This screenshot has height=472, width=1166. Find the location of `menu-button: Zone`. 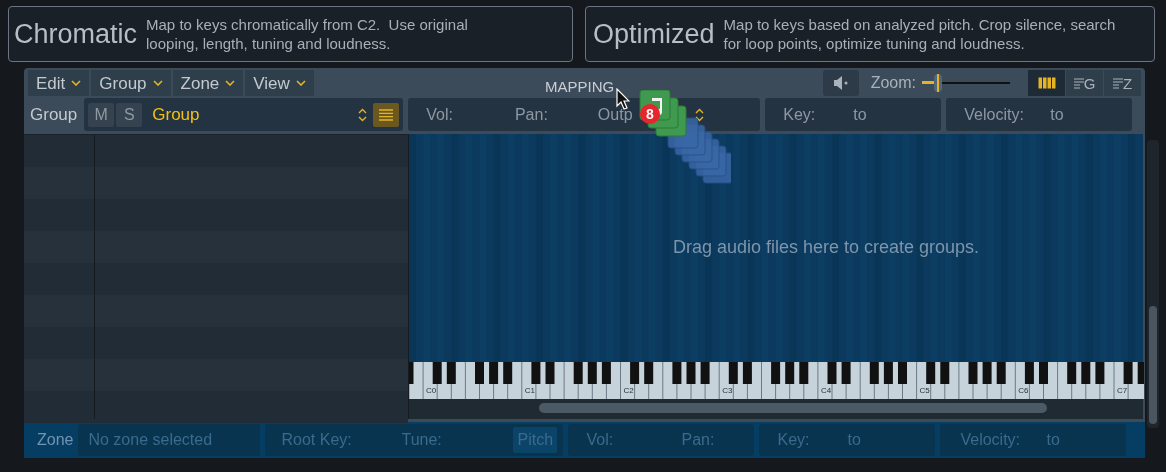

menu-button: Zone is located at coordinates (208, 83).